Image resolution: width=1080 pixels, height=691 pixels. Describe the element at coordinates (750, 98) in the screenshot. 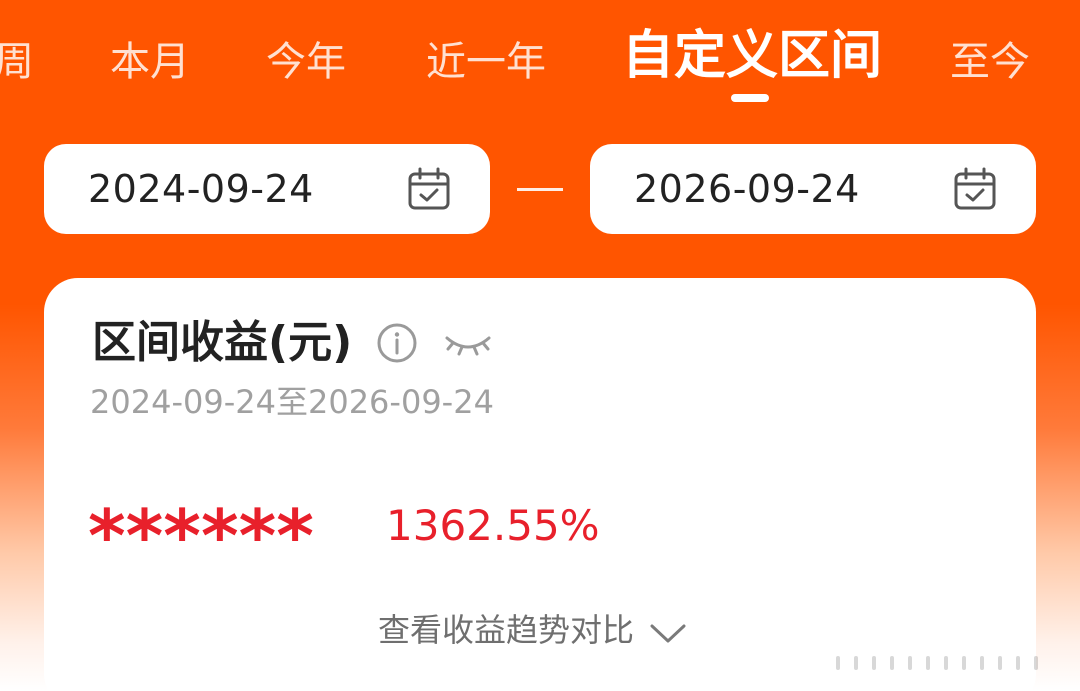

I see `active-tab-indicator` at that location.